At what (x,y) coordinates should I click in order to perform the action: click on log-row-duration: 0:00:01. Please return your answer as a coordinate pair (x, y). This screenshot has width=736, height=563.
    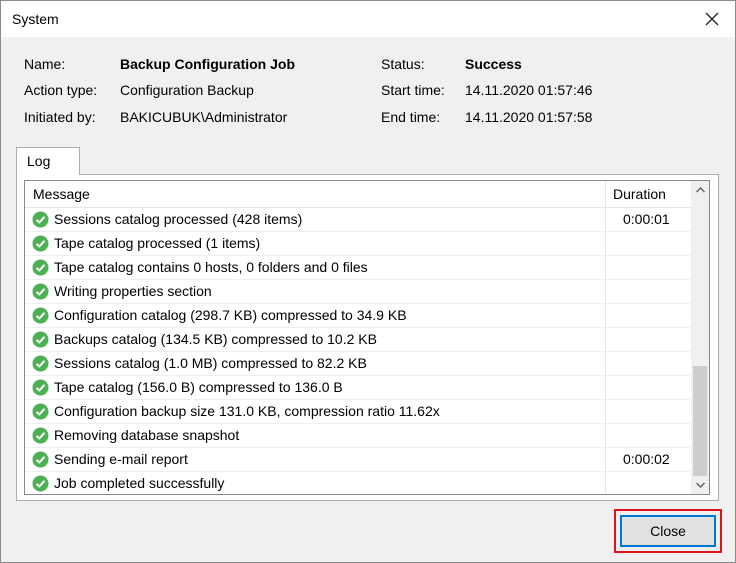
    Looking at the image, I should click on (646, 219).